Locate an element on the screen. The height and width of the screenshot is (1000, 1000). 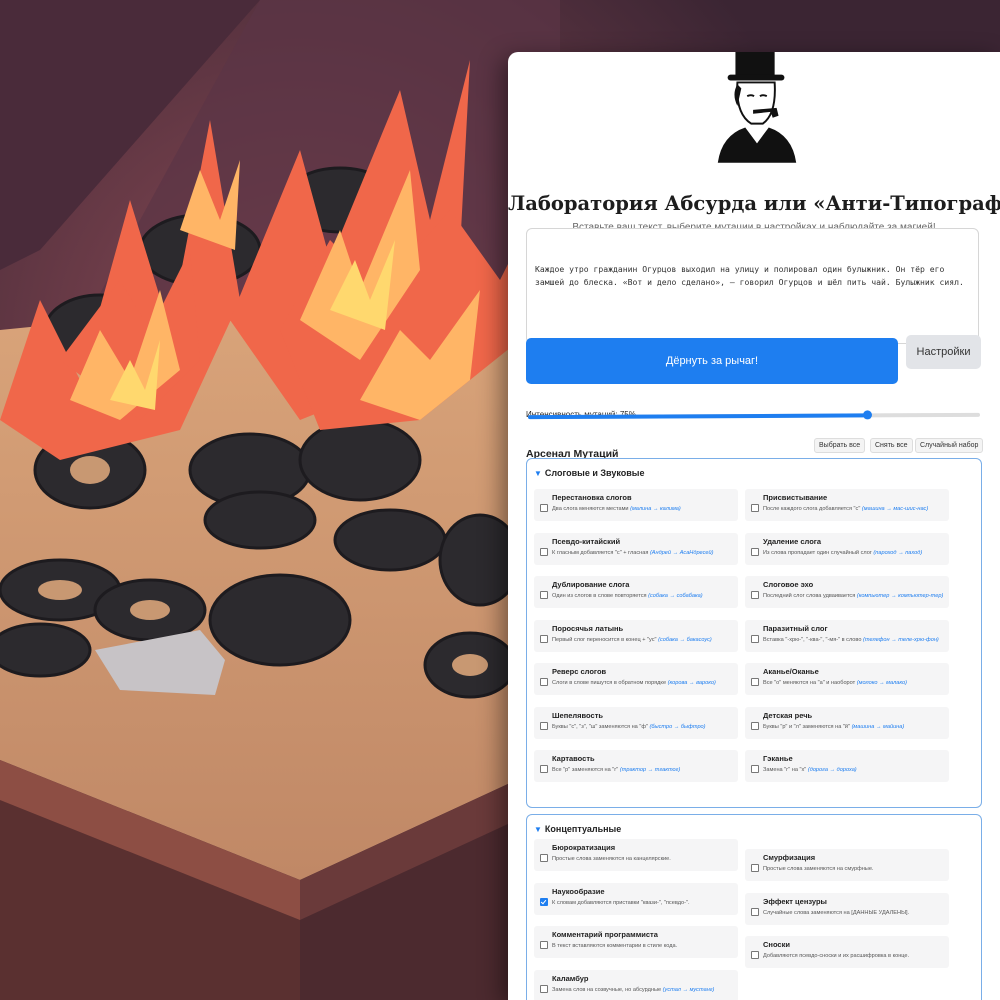
mutation-example: (телефон → теле-хрю-фон) is located at coordinates (901, 639).